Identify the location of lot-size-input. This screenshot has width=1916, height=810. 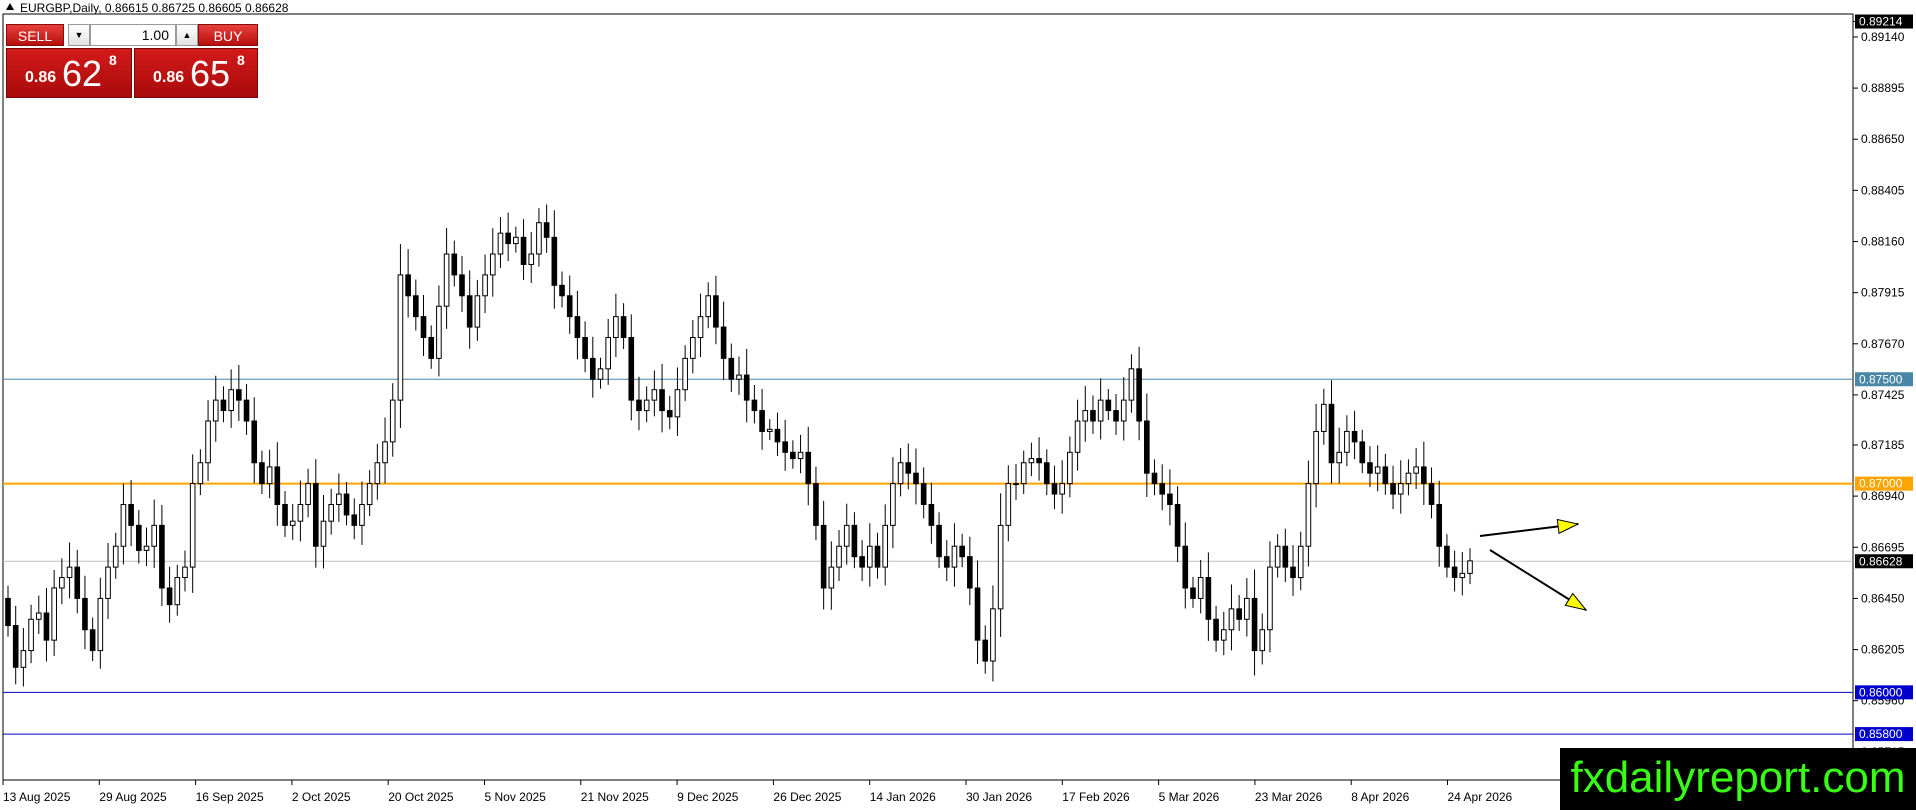
(133, 35).